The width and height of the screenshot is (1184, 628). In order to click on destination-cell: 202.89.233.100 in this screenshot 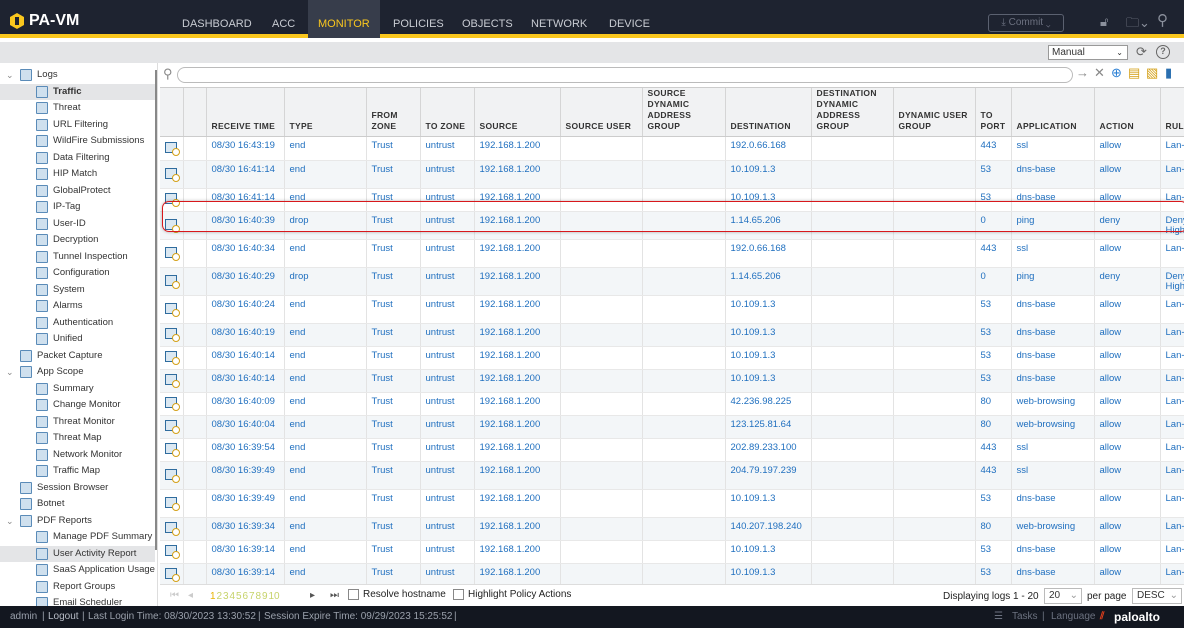, I will do `click(768, 450)`.